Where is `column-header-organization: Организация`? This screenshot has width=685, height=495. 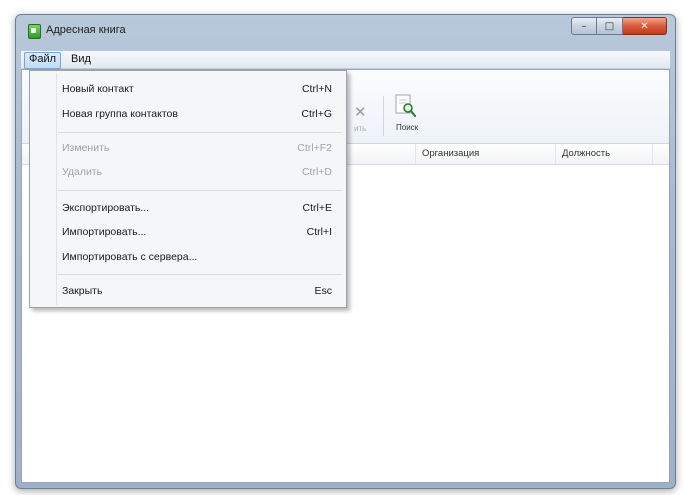 column-header-organization: Организация is located at coordinates (485, 154).